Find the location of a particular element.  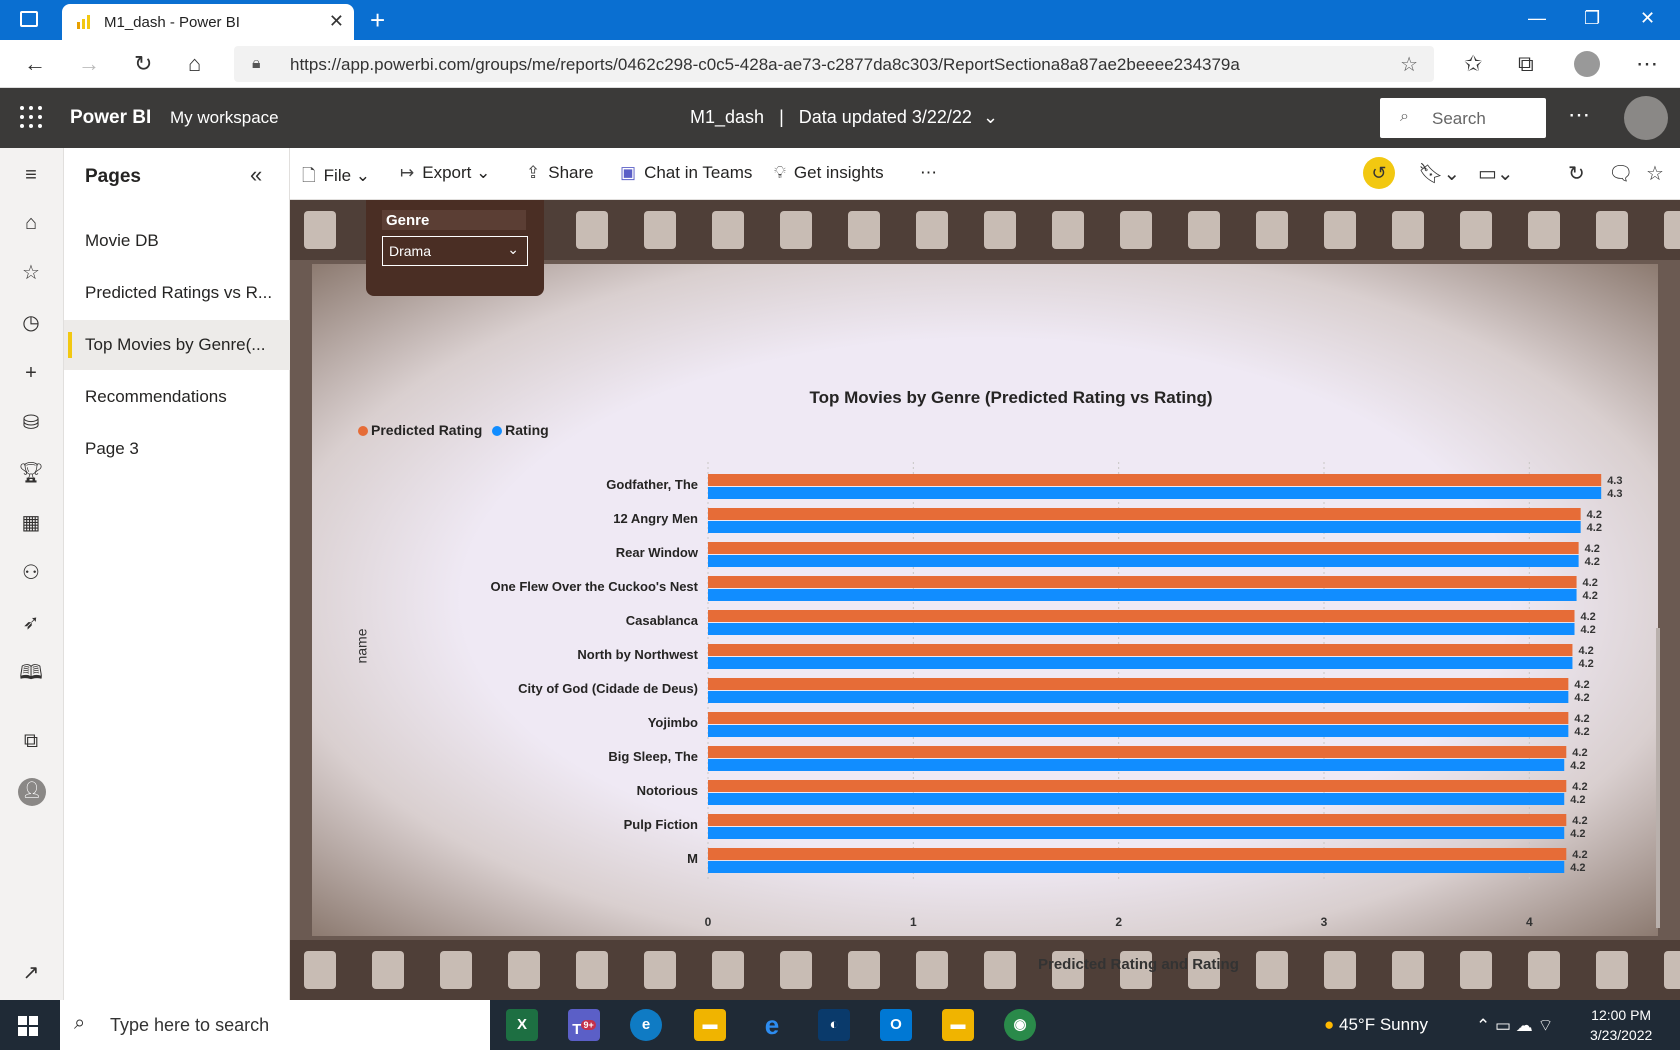

file-explorer-icon: ▬ is located at coordinates (710, 1025).